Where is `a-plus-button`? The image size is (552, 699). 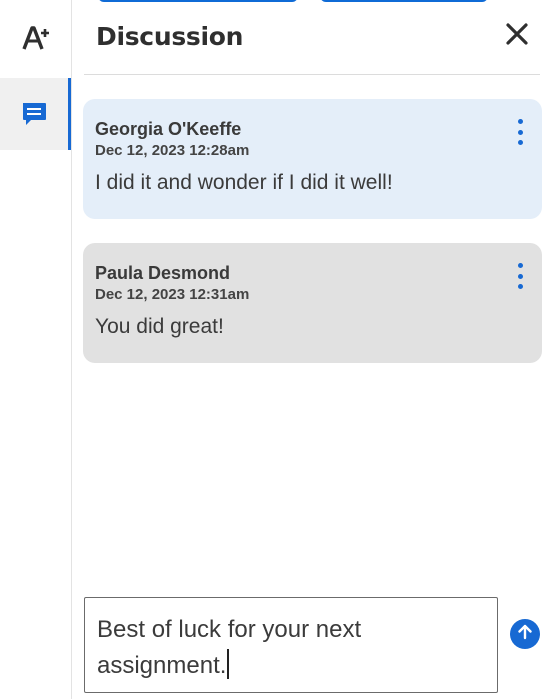
a-plus-button is located at coordinates (35, 38).